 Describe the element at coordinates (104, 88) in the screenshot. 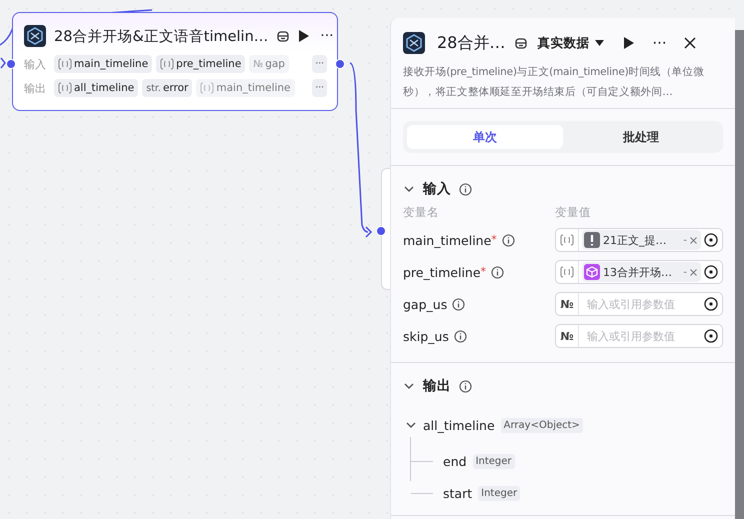

I see `variable-name: all_timeline` at that location.